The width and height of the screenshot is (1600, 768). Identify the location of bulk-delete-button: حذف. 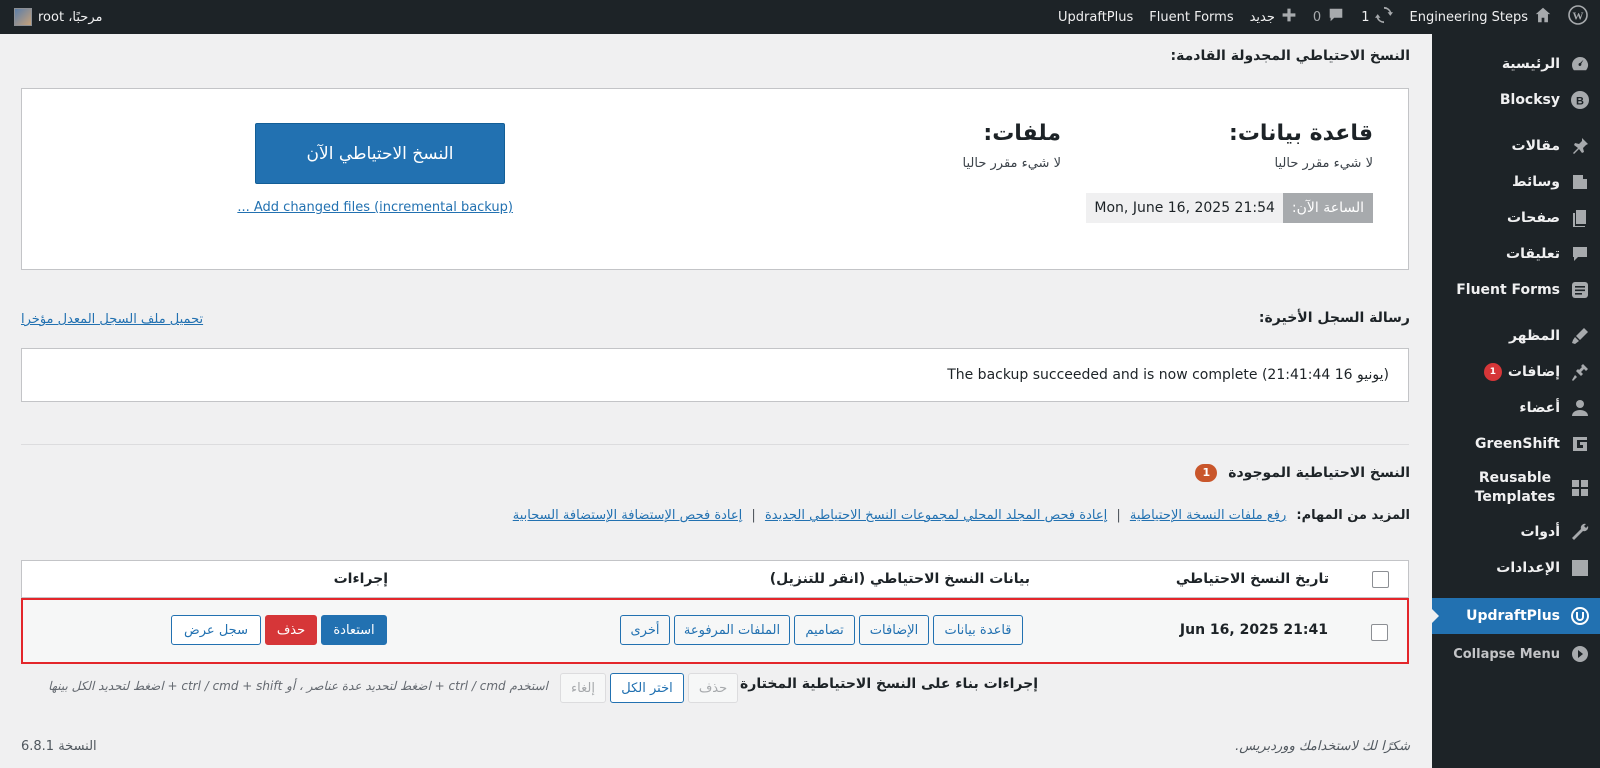
(713, 688).